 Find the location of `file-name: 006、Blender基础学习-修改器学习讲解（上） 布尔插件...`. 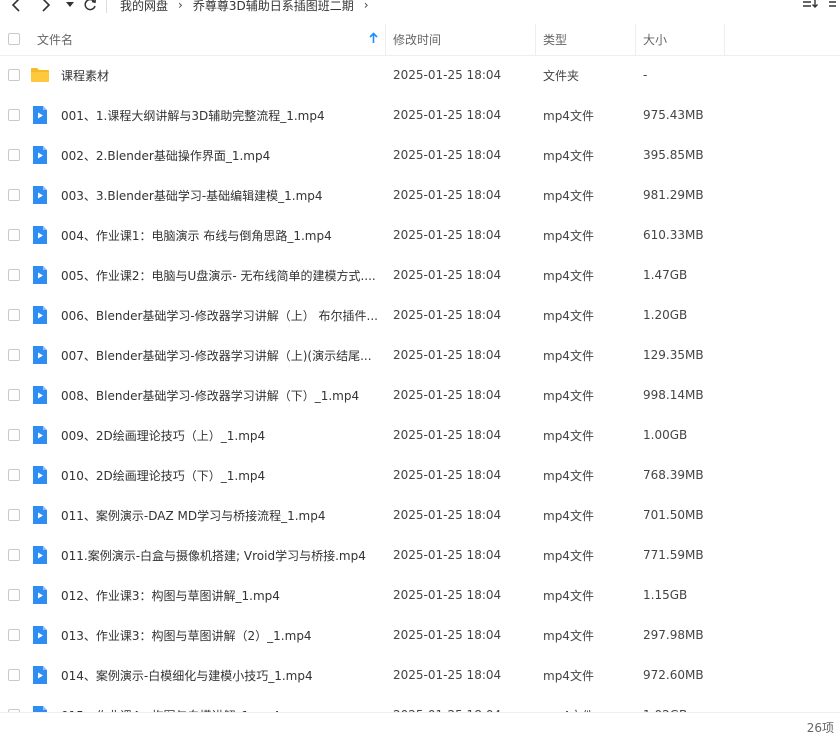

file-name: 006、Blender基础学习-修改器学习讲解（上） 布尔插件... is located at coordinates (221, 315).